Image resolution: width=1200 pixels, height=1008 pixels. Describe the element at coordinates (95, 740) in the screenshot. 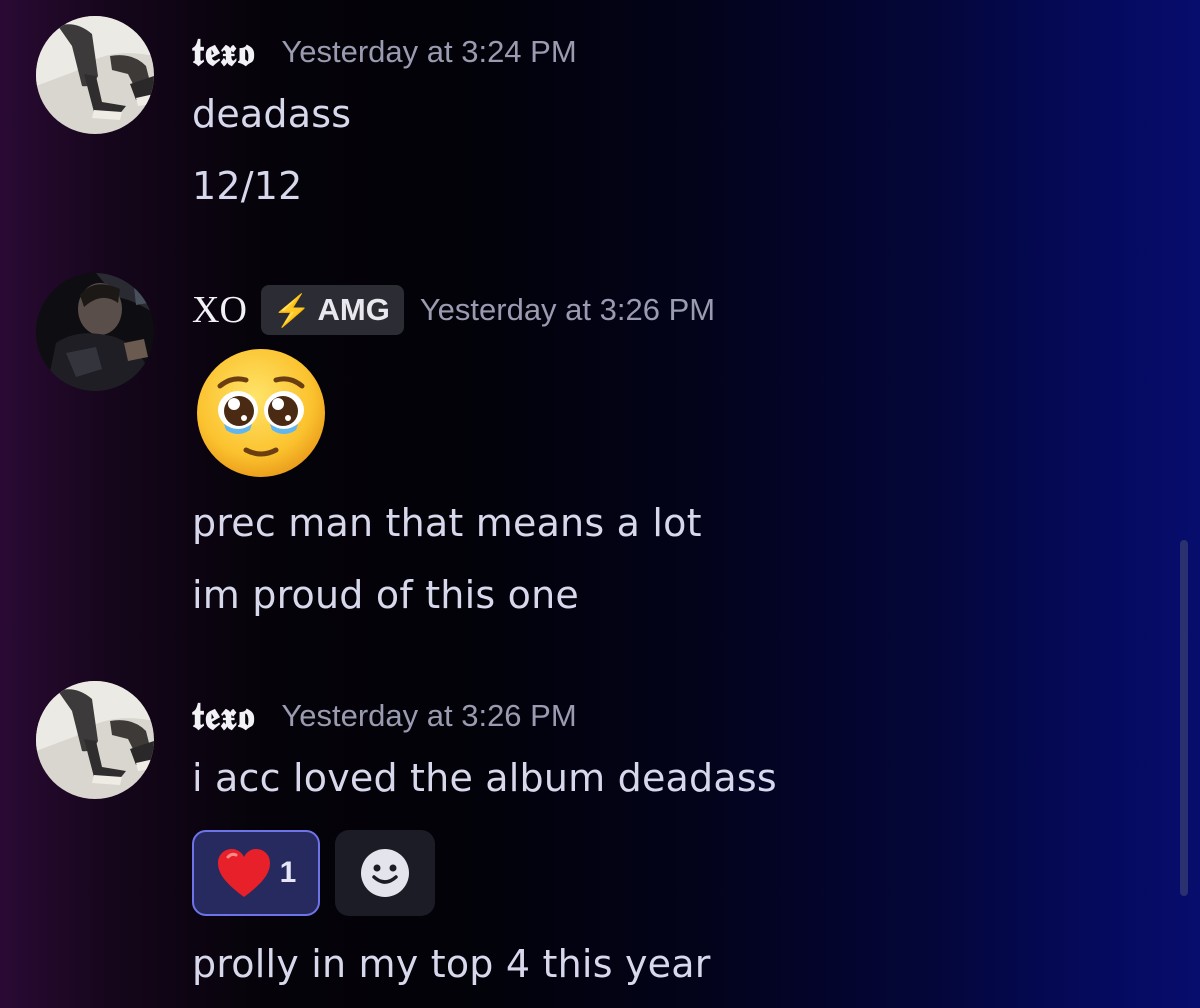

I see `avatar` at that location.